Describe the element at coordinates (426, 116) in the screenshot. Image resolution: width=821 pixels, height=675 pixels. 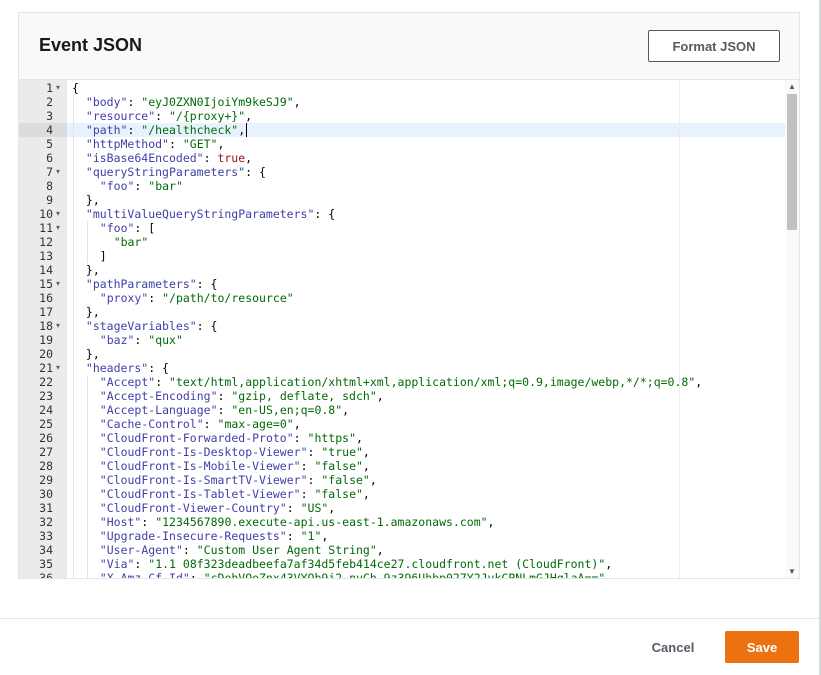
I see `code-line: "resource": "/{proxy+}",` at that location.